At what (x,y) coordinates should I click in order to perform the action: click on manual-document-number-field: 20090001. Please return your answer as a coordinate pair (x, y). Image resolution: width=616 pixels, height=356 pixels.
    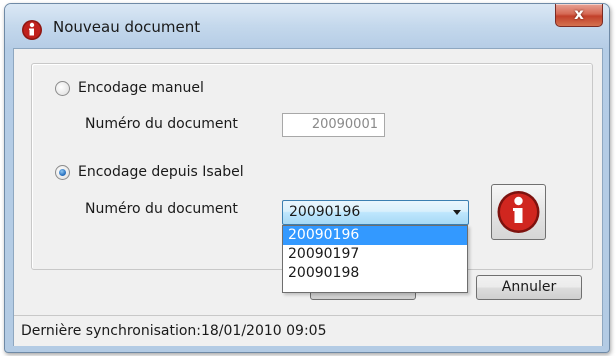
    Looking at the image, I should click on (333, 125).